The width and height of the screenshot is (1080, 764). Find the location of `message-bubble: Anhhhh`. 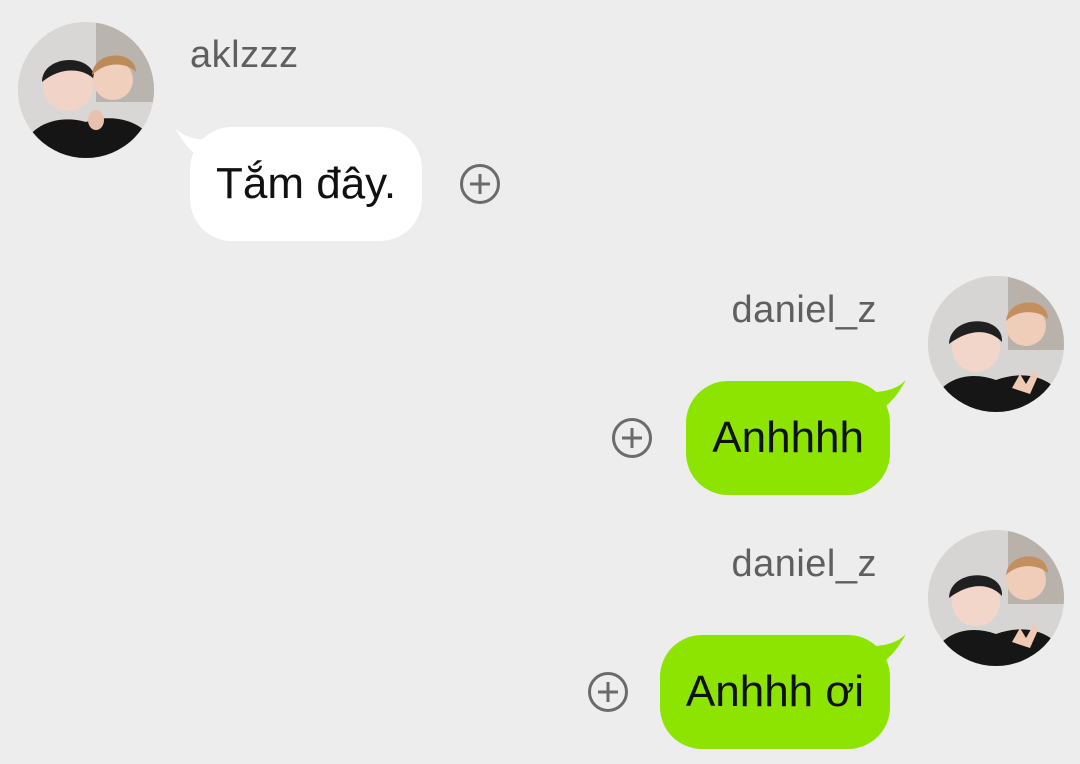

message-bubble: Anhhhh is located at coordinates (788, 438).